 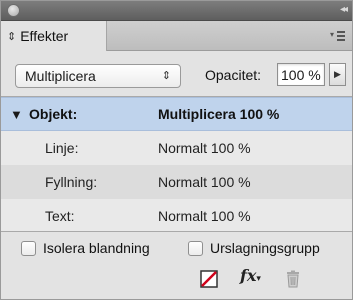 I want to click on list-item-label: Fyllning:, so click(x=71, y=182).